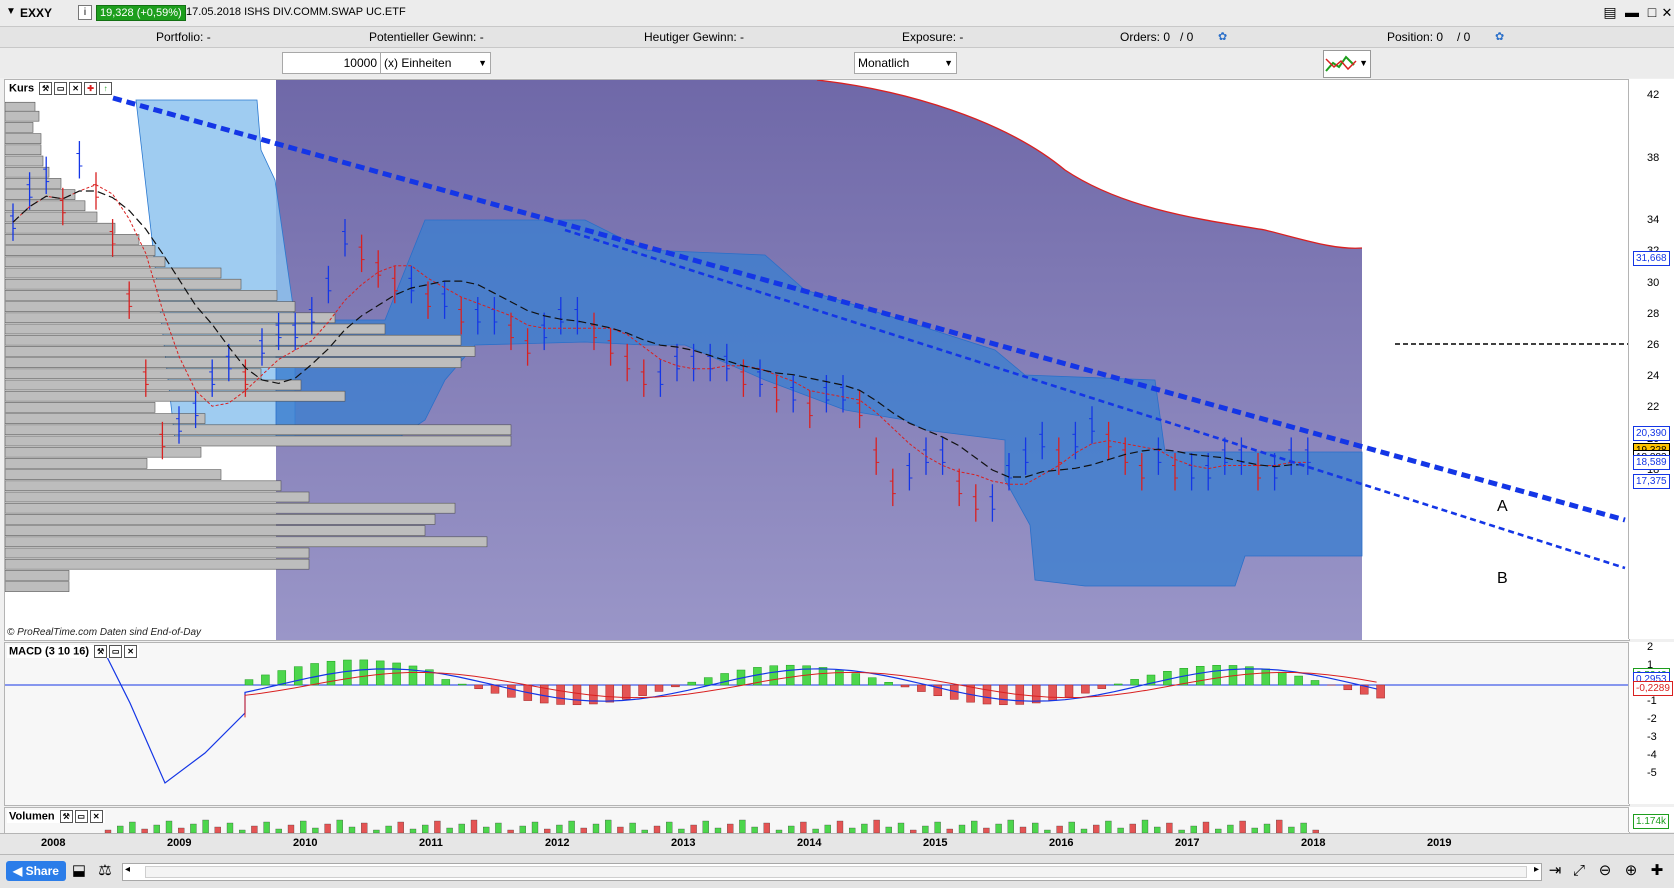  I want to click on data-source-footer: © ProRealTime.com Daten sind End-of-Day, so click(104, 632).